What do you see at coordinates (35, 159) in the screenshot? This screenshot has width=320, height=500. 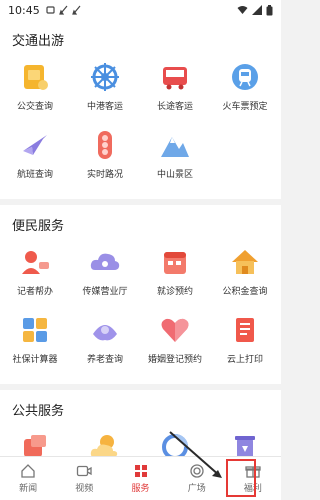 I see `service-flight: 航班查询` at bounding box center [35, 159].